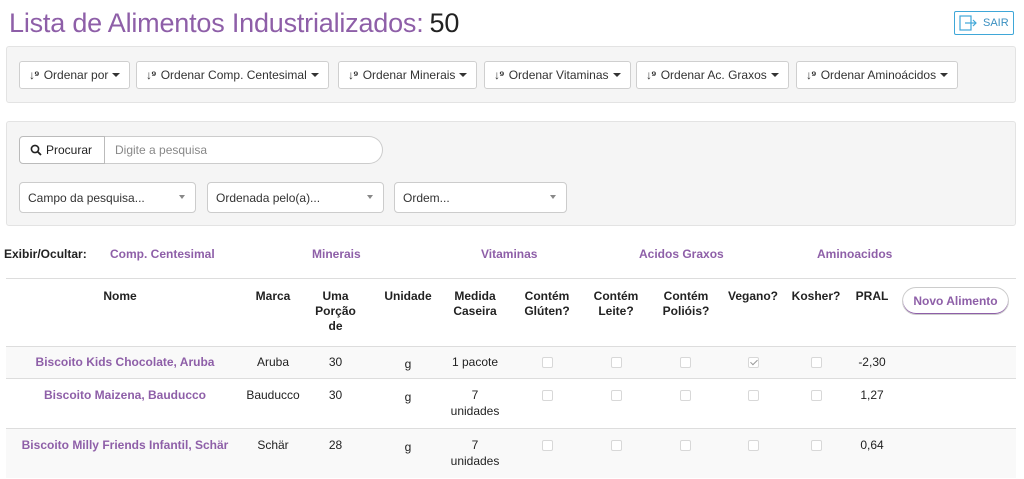  What do you see at coordinates (816, 296) in the screenshot?
I see `header-kosher: Kosher?` at bounding box center [816, 296].